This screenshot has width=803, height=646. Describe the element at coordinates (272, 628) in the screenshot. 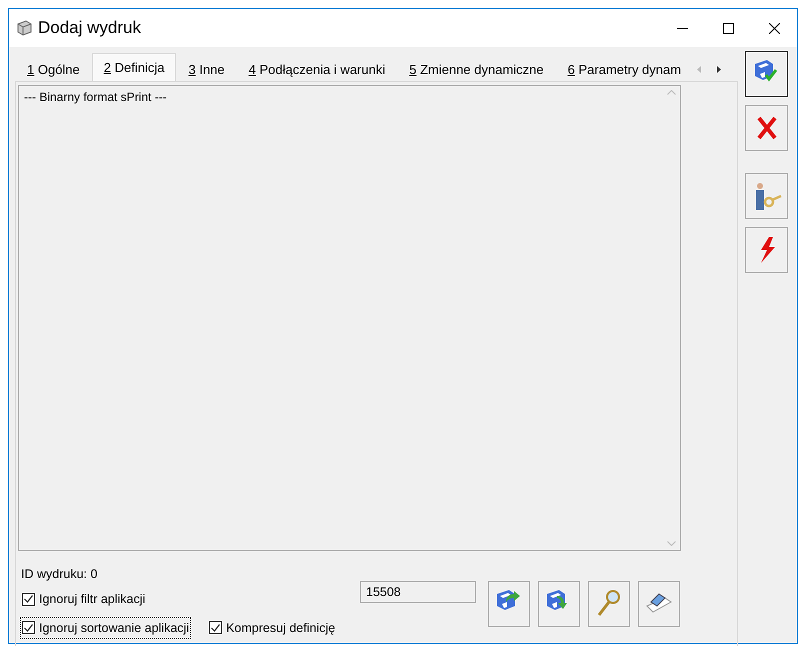

I see `checkbox-option: Kompresuj definicję` at that location.